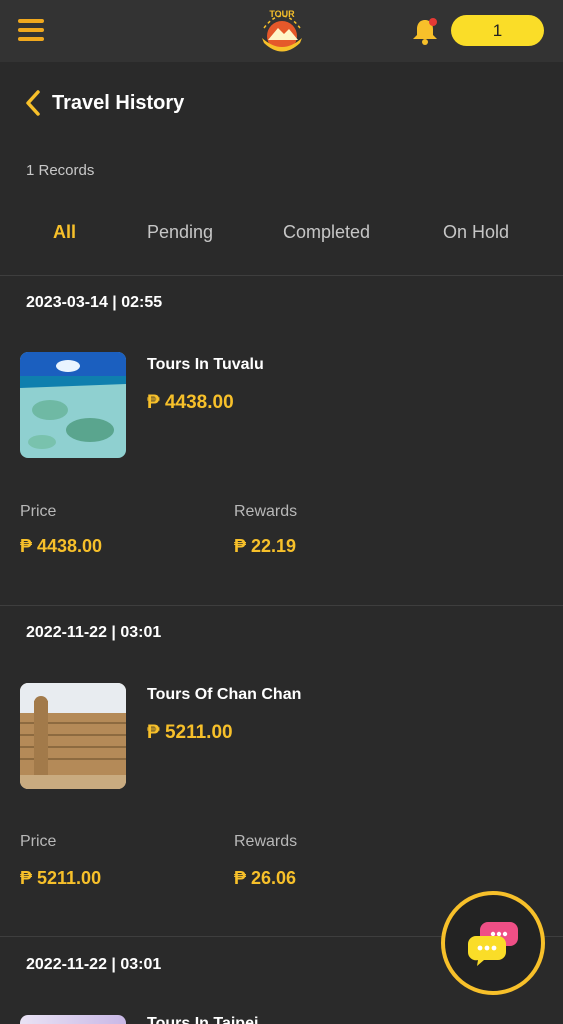 This screenshot has width=563, height=1024. What do you see at coordinates (94, 302) in the screenshot?
I see `record-datetime: 2023-03-14 | 02:55` at bounding box center [94, 302].